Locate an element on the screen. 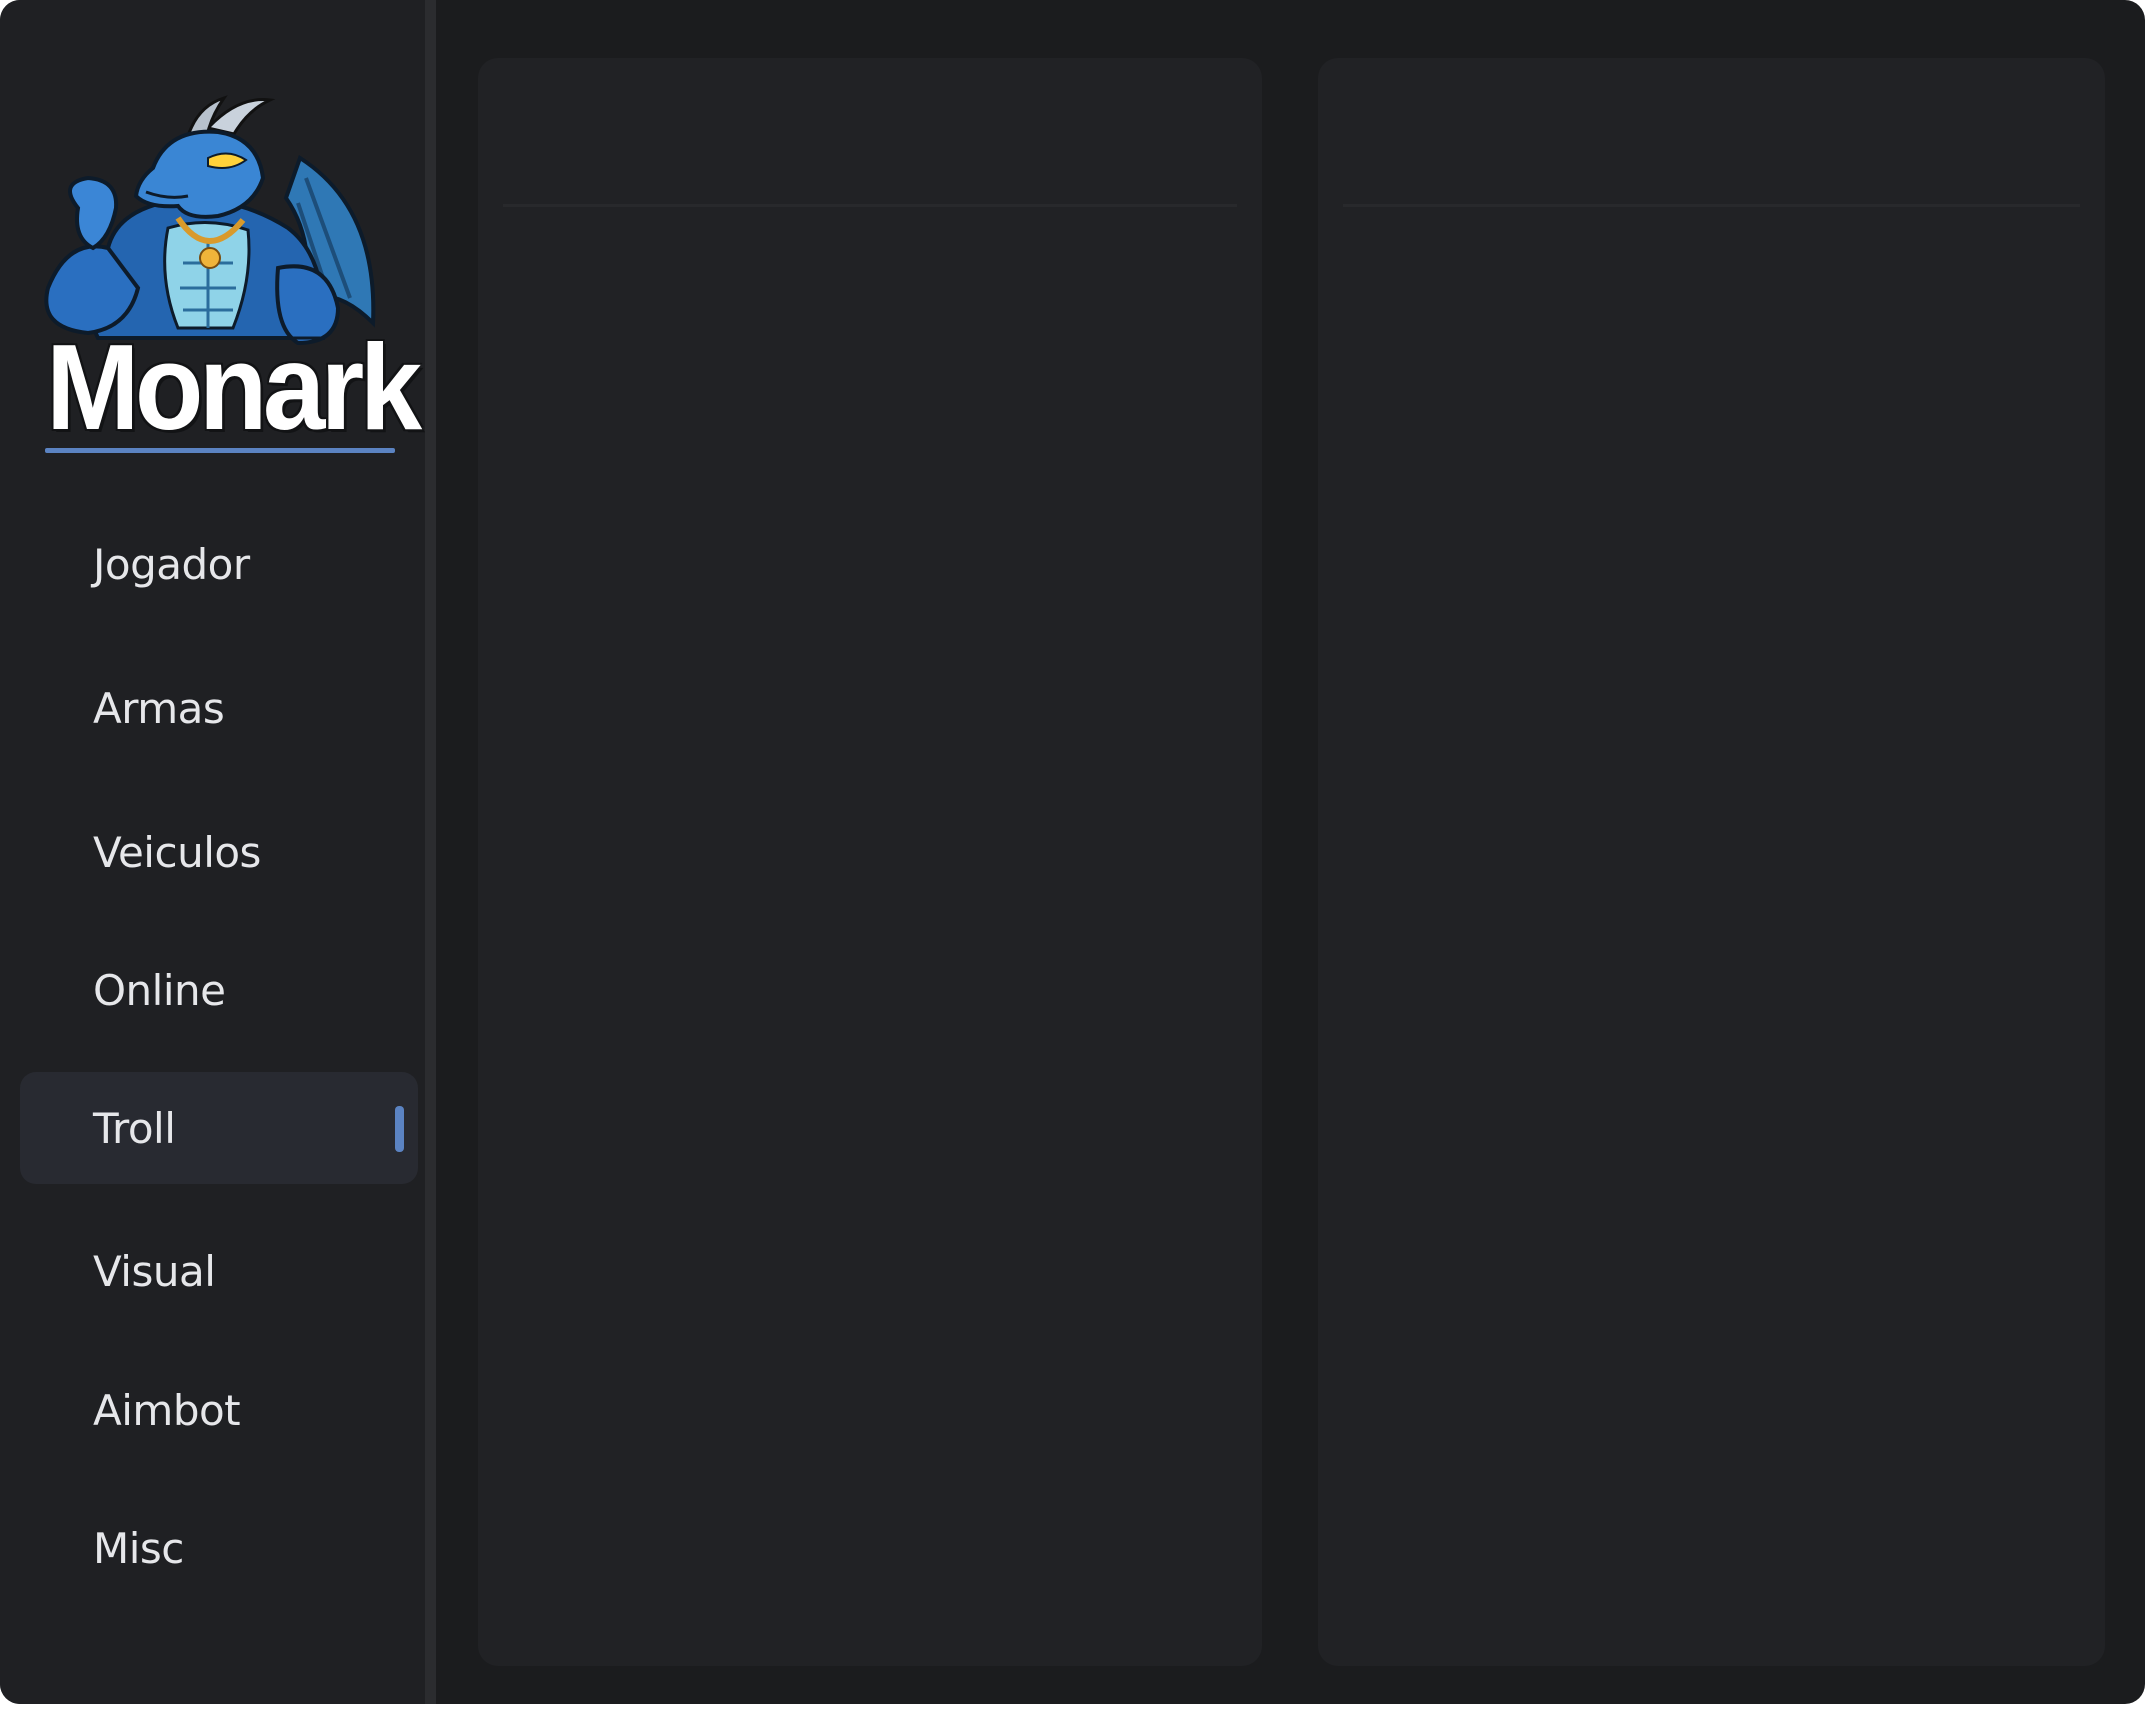  sidebar-item-aimbot: Aimbot is located at coordinates (219, 1410).